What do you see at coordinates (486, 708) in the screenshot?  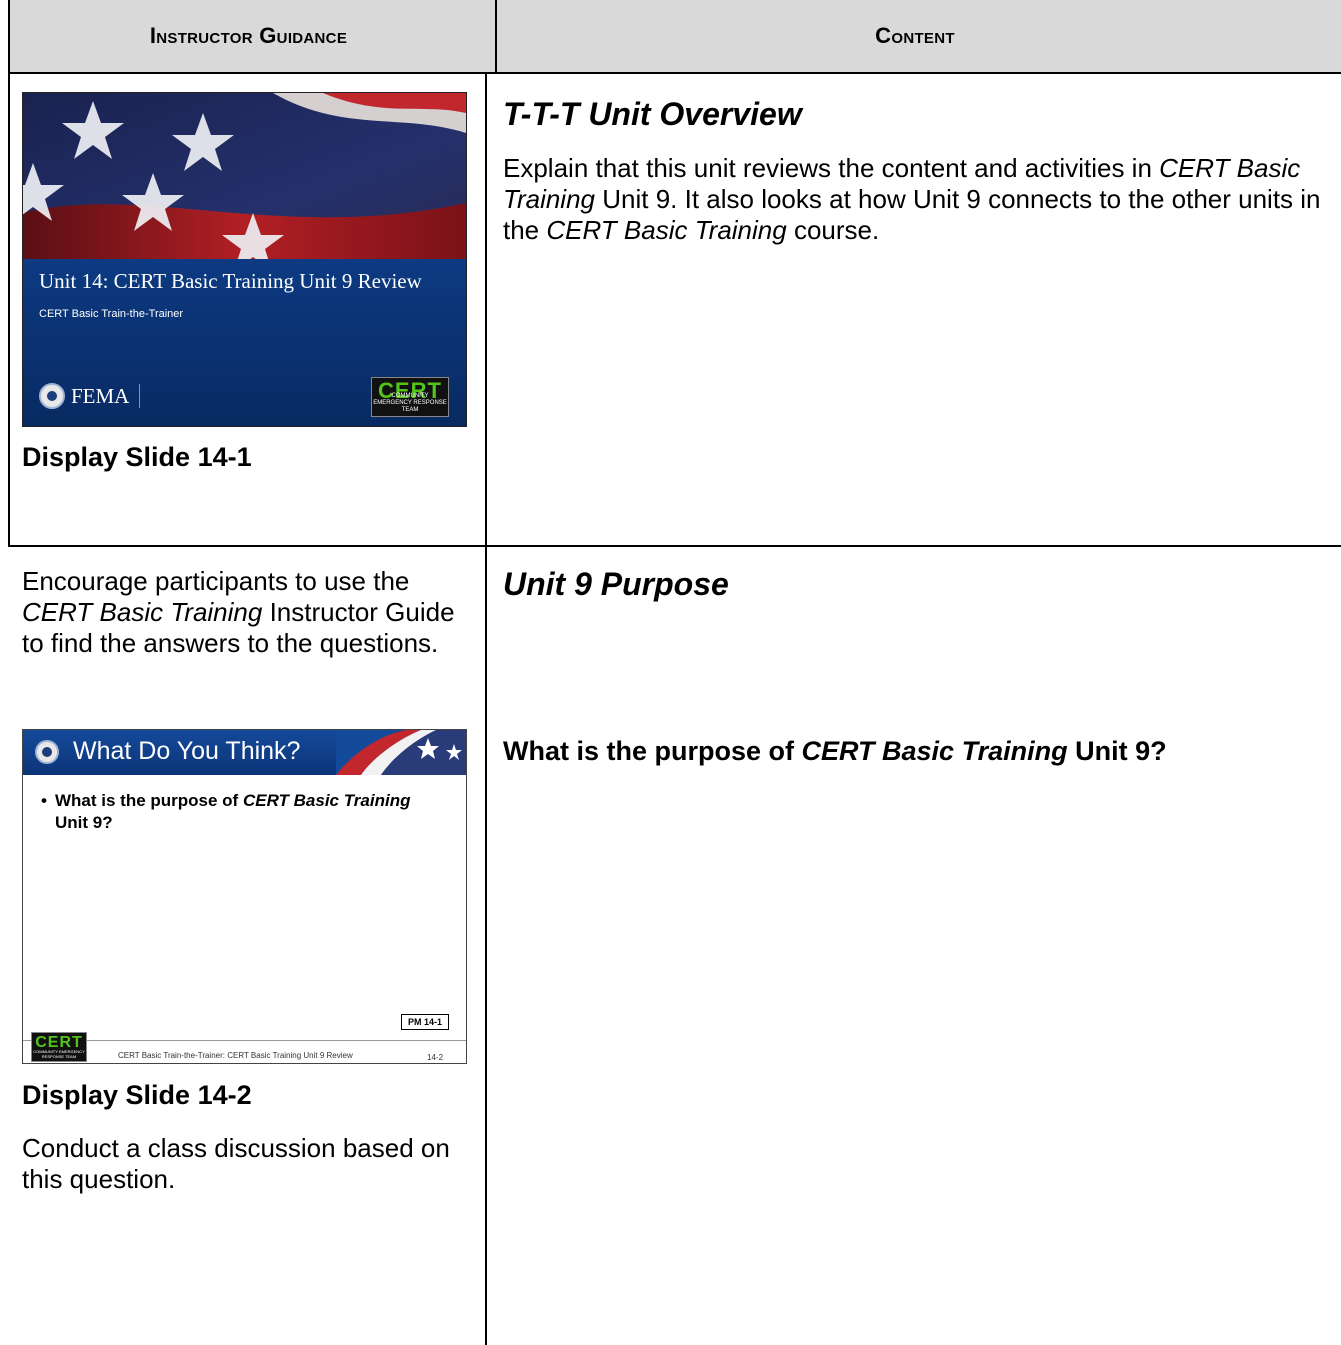 I see `column-divider` at bounding box center [486, 708].